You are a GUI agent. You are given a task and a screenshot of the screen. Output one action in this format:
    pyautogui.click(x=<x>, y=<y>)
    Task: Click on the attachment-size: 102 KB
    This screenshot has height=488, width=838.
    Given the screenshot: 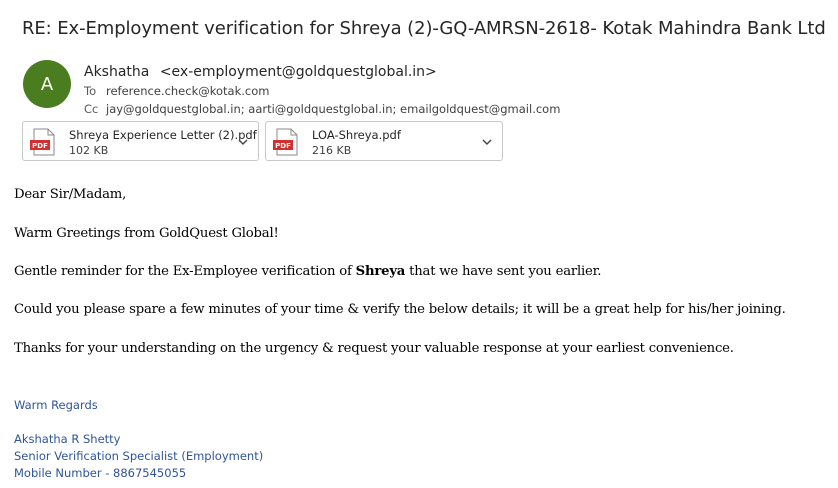 What is the action you would take?
    pyautogui.click(x=89, y=150)
    